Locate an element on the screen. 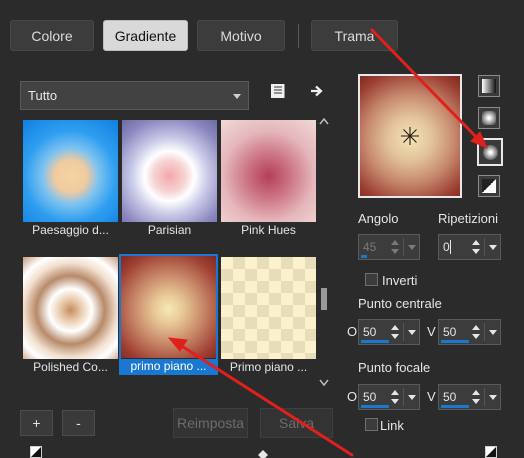  text-cursor is located at coordinates (450, 247).